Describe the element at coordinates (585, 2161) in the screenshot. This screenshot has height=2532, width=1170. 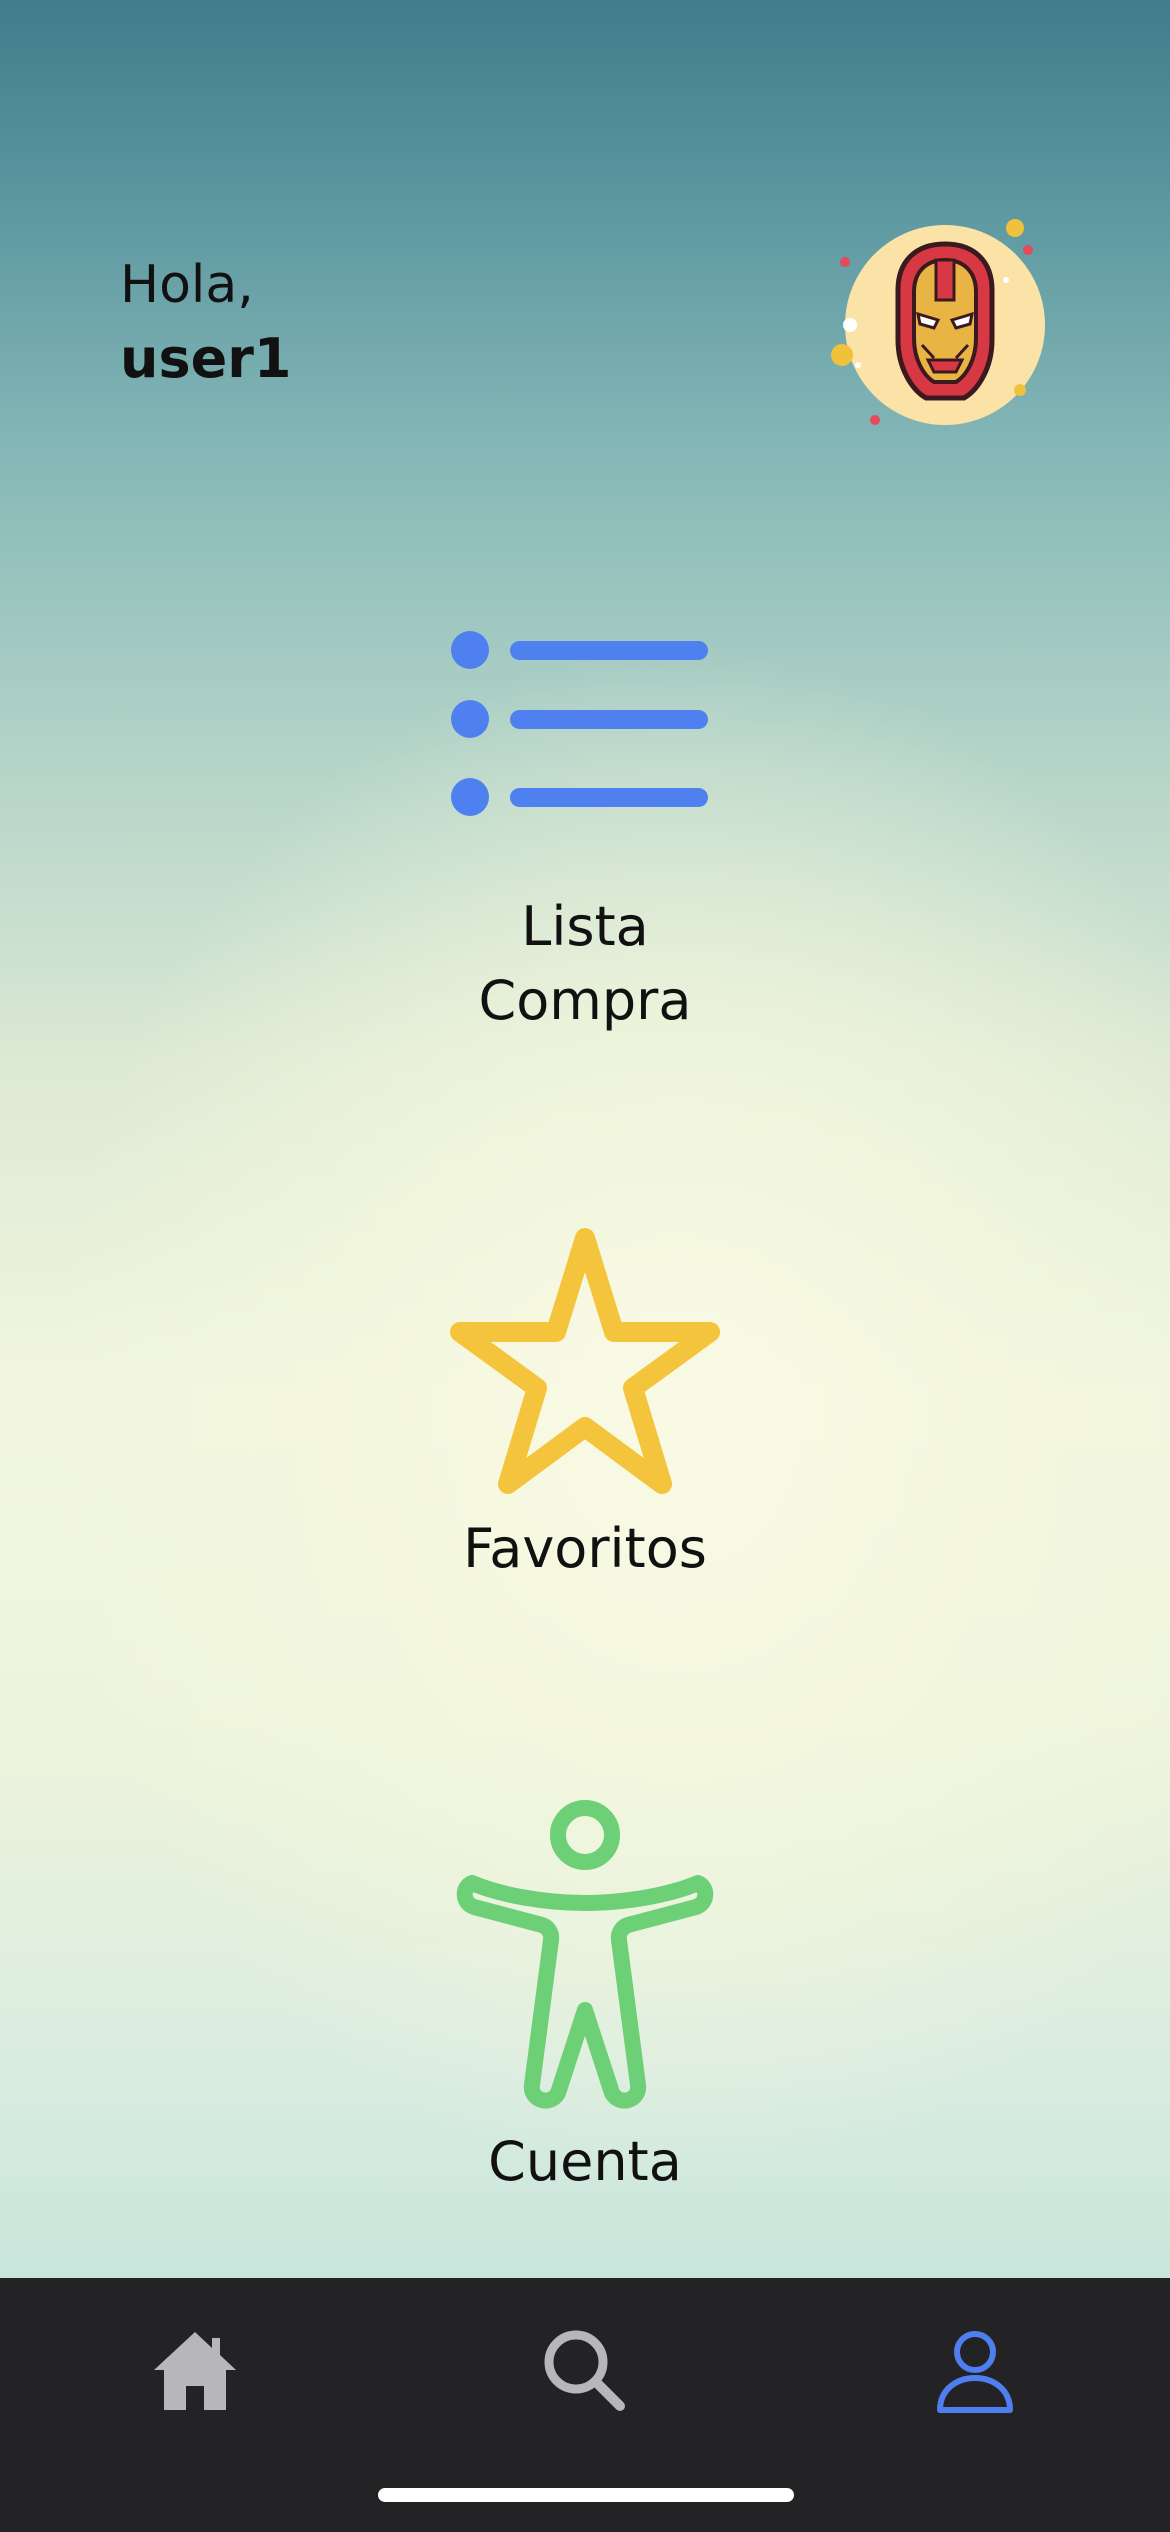
I see `menu-label-account: Cuenta` at that location.